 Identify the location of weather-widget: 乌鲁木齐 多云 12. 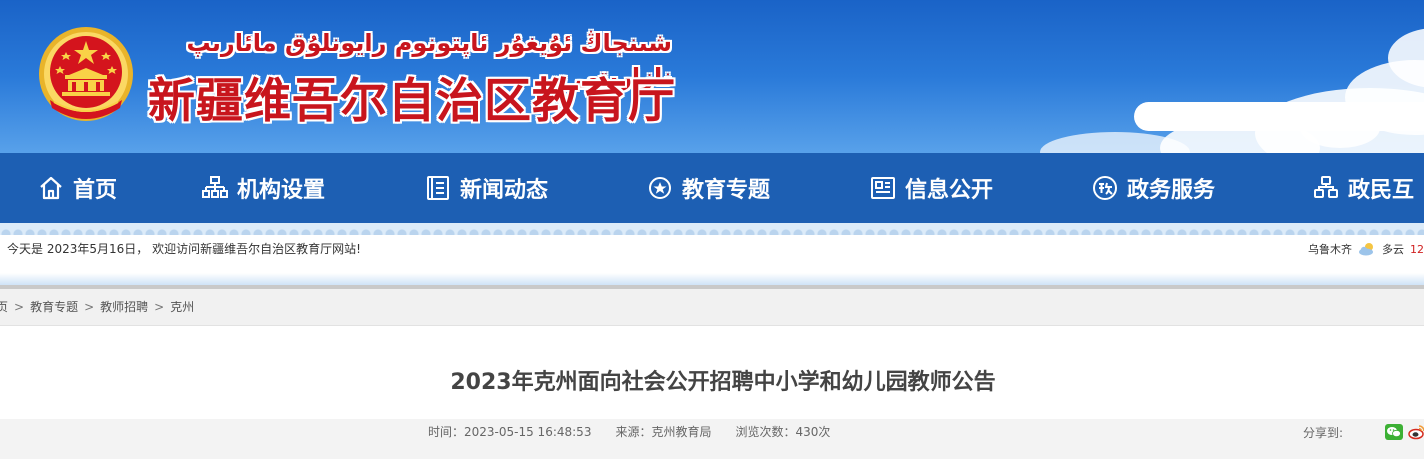
(1366, 249).